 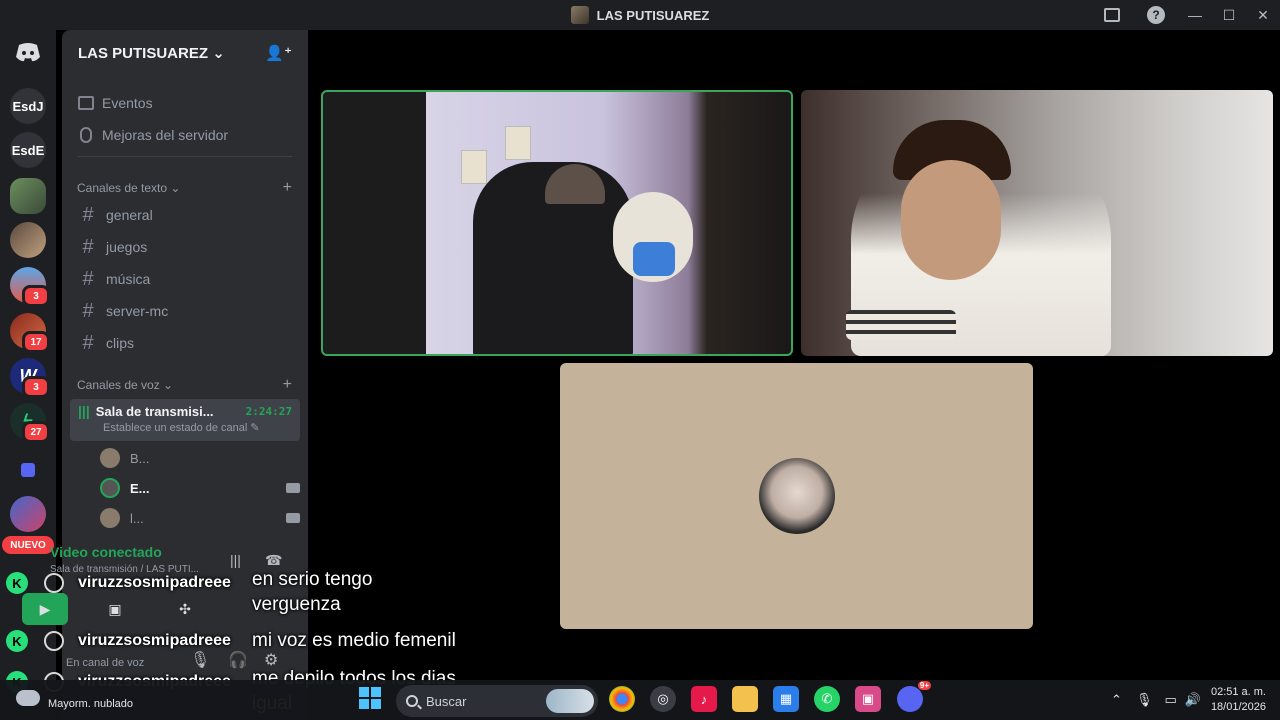 What do you see at coordinates (28, 52) in the screenshot?
I see `discord-home-icon` at bounding box center [28, 52].